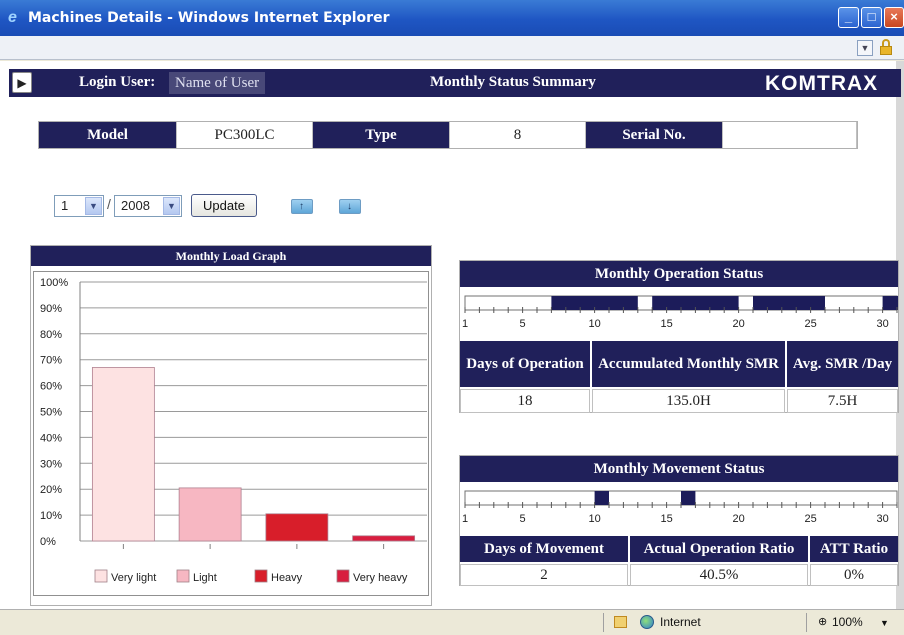  Describe the element at coordinates (525, 401) in the screenshot. I see `days-operation-value: 18` at that location.